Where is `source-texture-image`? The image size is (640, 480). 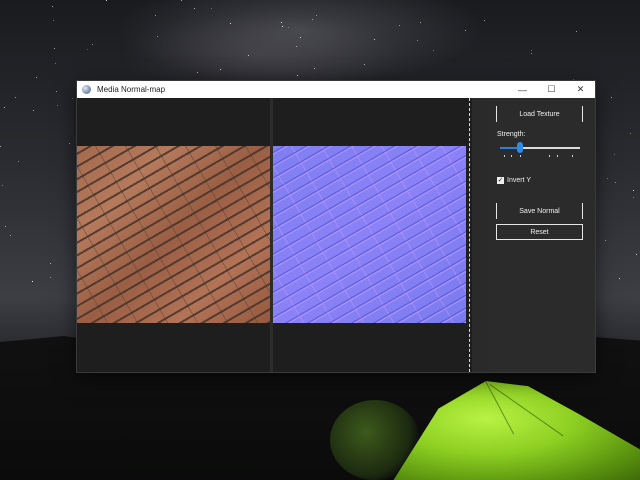
source-texture-image is located at coordinates (173, 234).